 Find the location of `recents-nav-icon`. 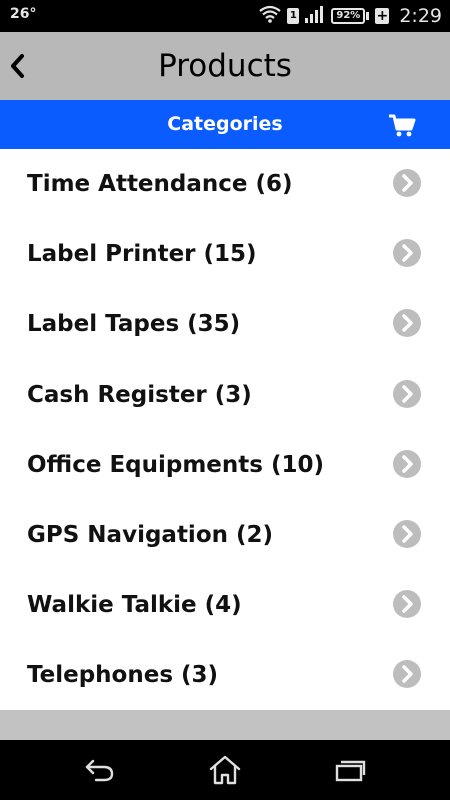

recents-nav-icon is located at coordinates (350, 771).